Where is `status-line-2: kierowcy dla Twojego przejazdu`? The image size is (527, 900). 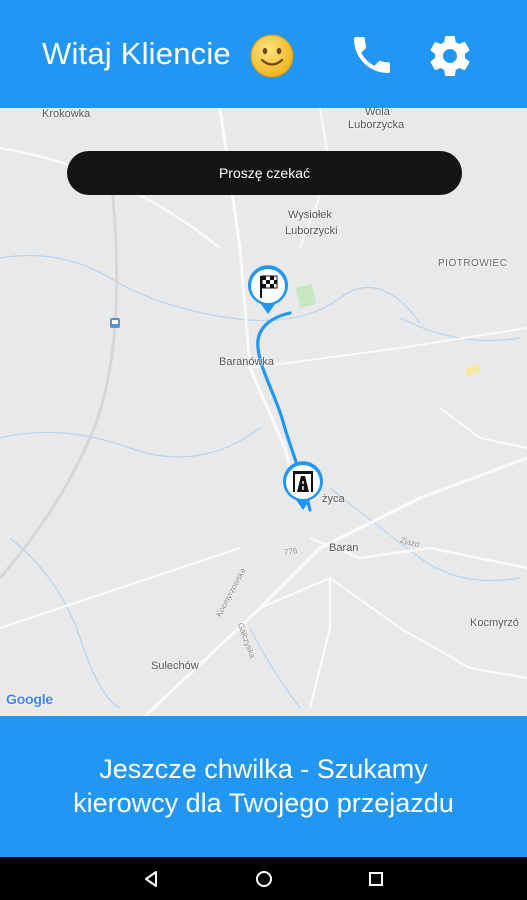 status-line-2: kierowcy dla Twojego przejazdu is located at coordinates (263, 803).